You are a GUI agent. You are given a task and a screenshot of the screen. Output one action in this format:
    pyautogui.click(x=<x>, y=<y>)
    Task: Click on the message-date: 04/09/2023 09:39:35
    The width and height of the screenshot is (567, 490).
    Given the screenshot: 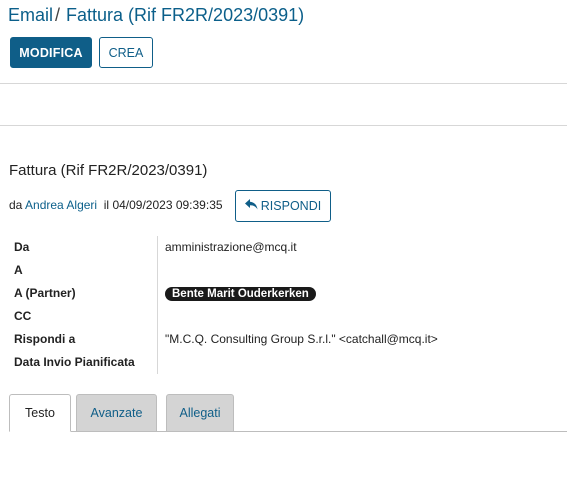 What is the action you would take?
    pyautogui.click(x=167, y=205)
    